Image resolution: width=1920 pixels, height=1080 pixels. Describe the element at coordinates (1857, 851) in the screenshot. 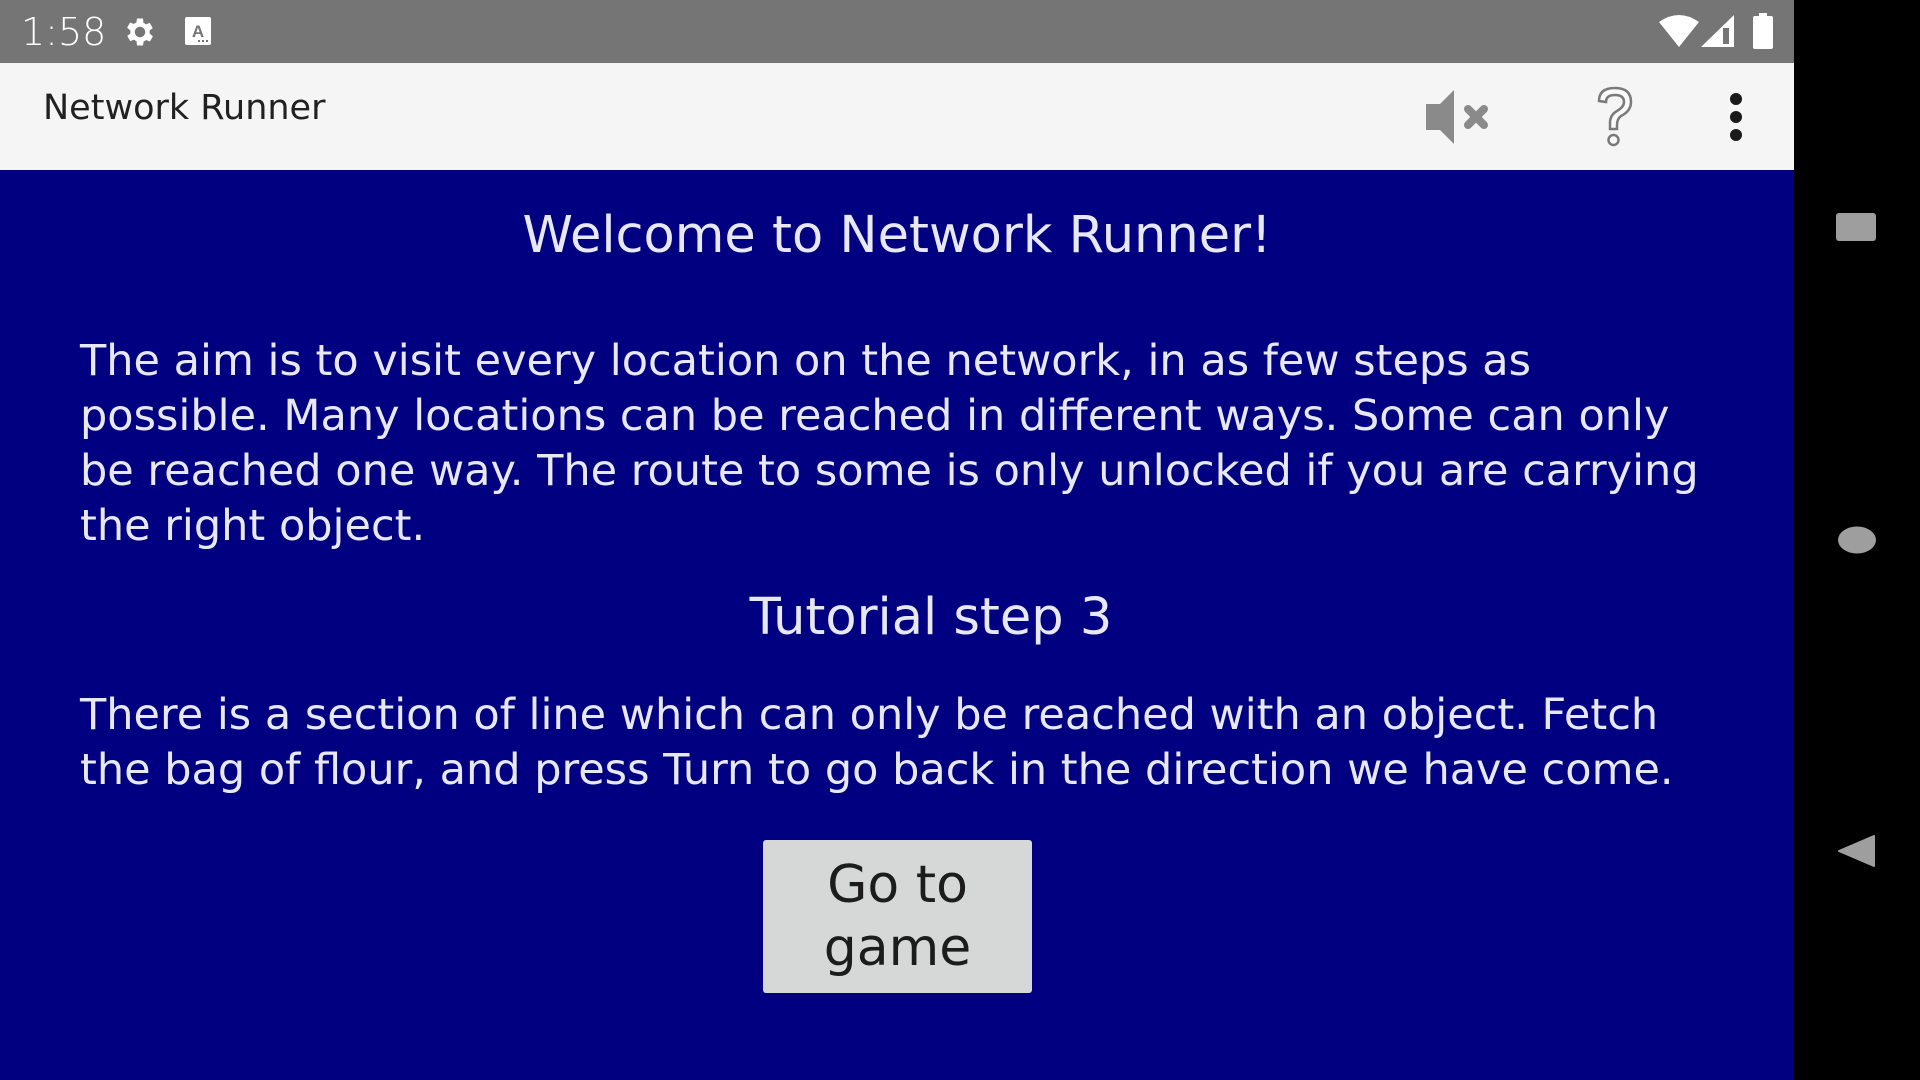

I see `back-icon` at that location.